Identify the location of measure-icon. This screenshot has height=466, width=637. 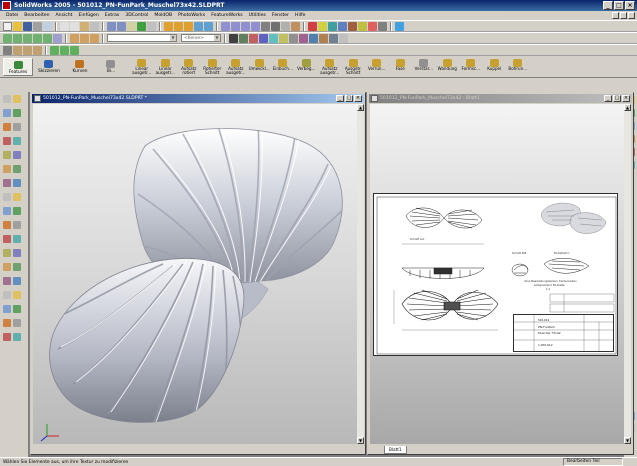
(253, 38).